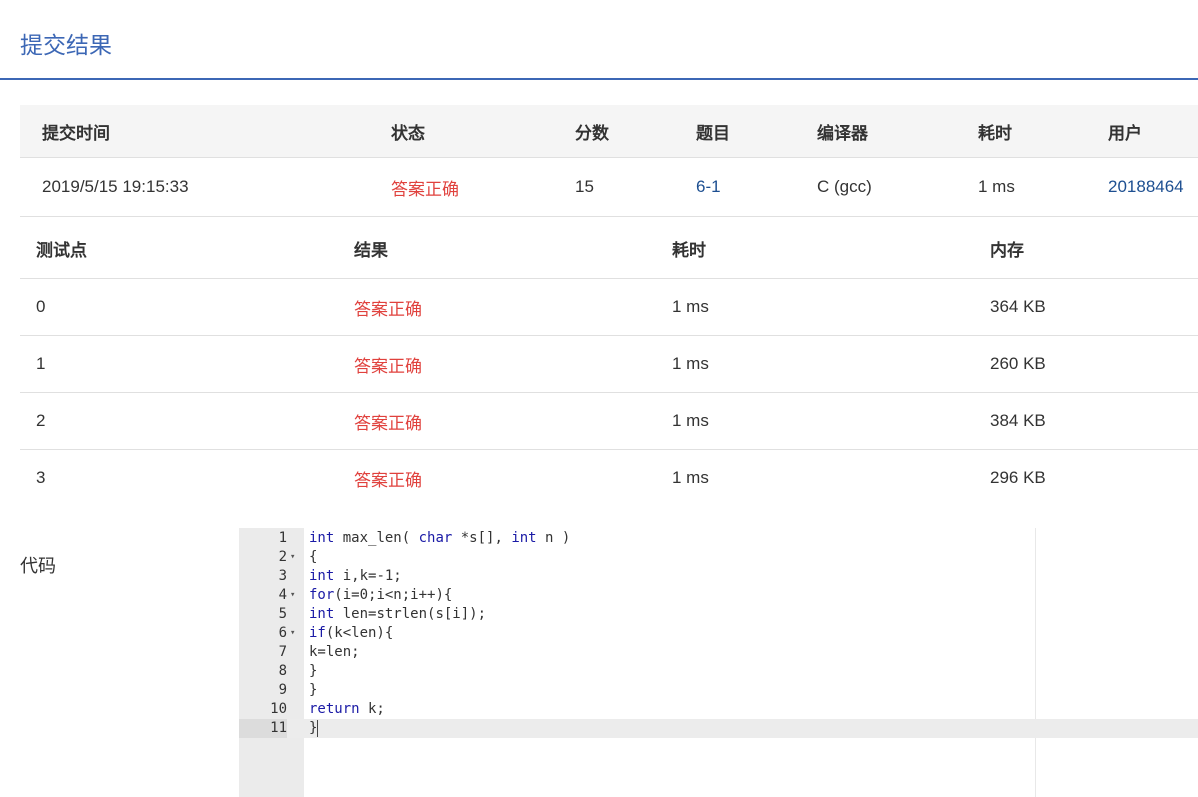 The image size is (1198, 797). I want to click on test-id: 2, so click(41, 420).